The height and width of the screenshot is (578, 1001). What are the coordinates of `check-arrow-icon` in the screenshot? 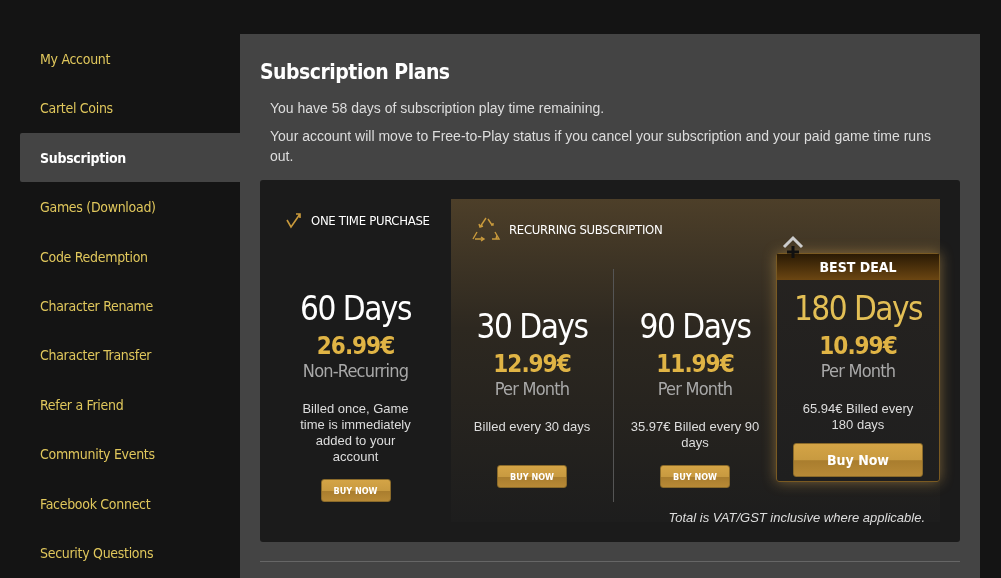 It's located at (294, 220).